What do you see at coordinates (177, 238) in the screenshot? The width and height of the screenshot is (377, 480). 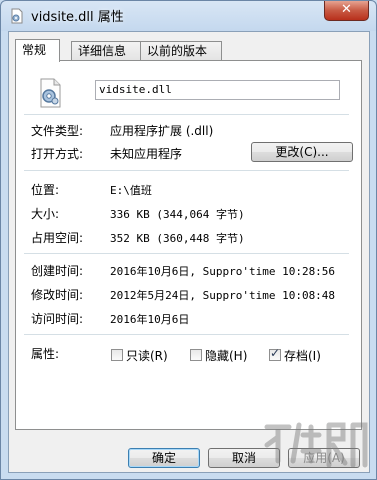 I see `size-on-disk-value: 352 KB (360,448 字节)` at bounding box center [177, 238].